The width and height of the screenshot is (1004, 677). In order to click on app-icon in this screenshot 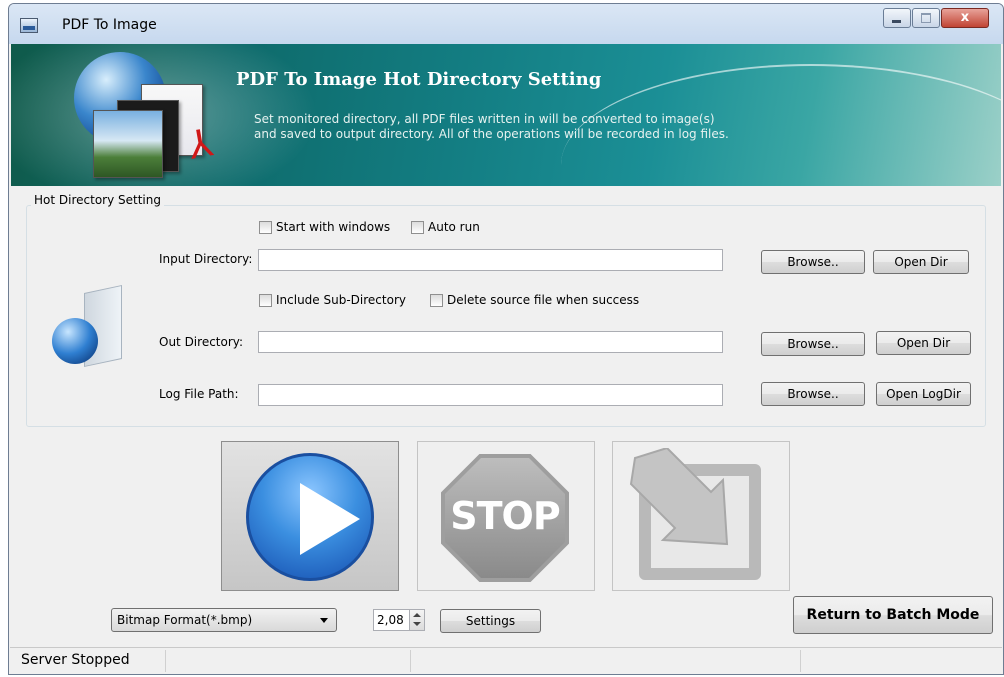, I will do `click(29, 25)`.